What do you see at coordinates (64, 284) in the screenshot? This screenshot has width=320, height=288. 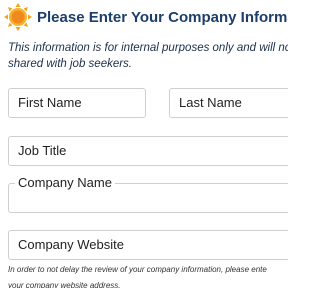 I see `note-line-2: your company website address.` at bounding box center [64, 284].